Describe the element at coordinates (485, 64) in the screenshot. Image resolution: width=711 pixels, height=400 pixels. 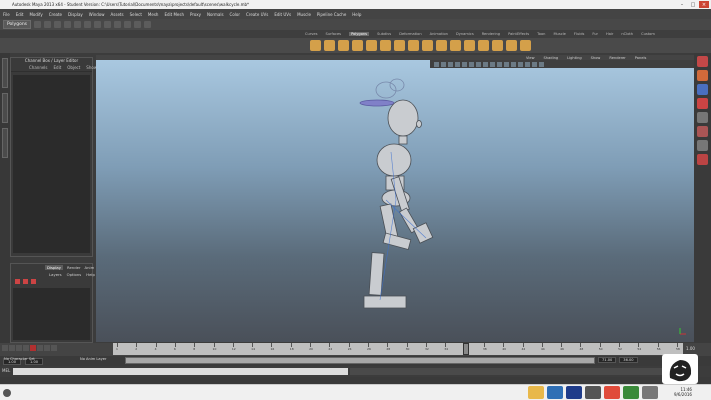
I see `gate-mask-icon` at that location.